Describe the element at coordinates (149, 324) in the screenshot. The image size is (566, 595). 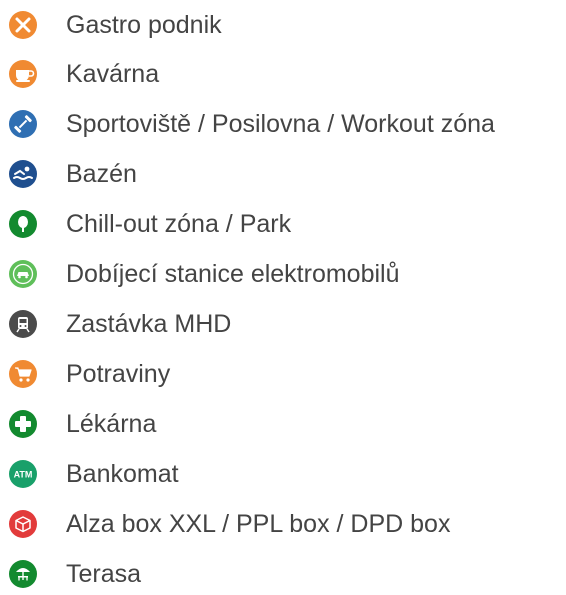
I see `legend-label: Zastávka MHD` at that location.